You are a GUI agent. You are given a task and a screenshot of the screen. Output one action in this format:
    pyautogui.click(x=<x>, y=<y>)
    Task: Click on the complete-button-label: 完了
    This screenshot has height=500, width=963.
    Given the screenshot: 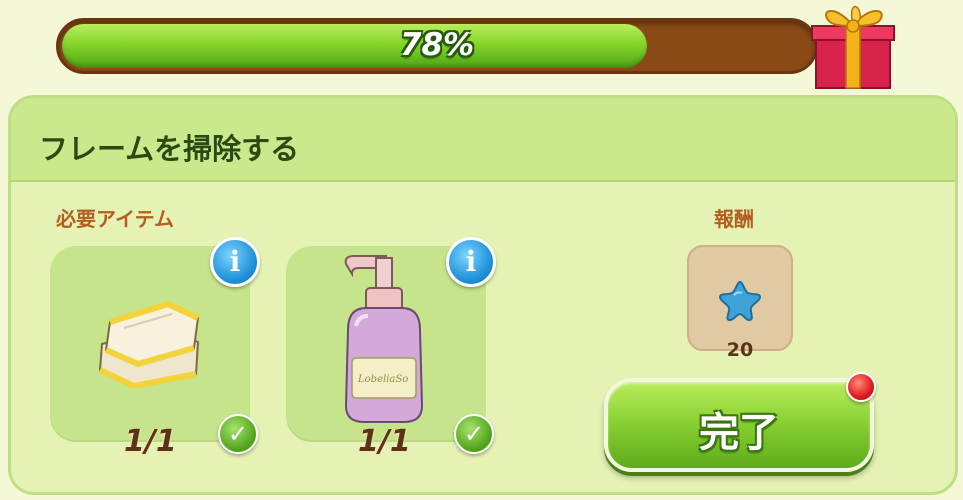 What is the action you would take?
    pyautogui.click(x=739, y=433)
    